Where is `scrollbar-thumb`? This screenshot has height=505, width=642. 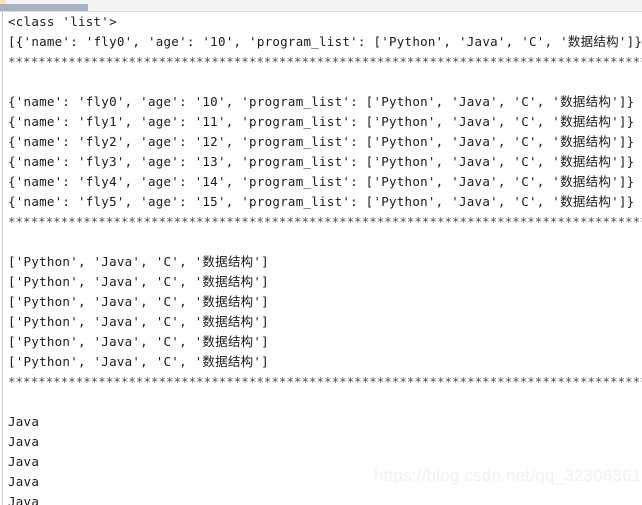 scrollbar-thumb is located at coordinates (44, 7).